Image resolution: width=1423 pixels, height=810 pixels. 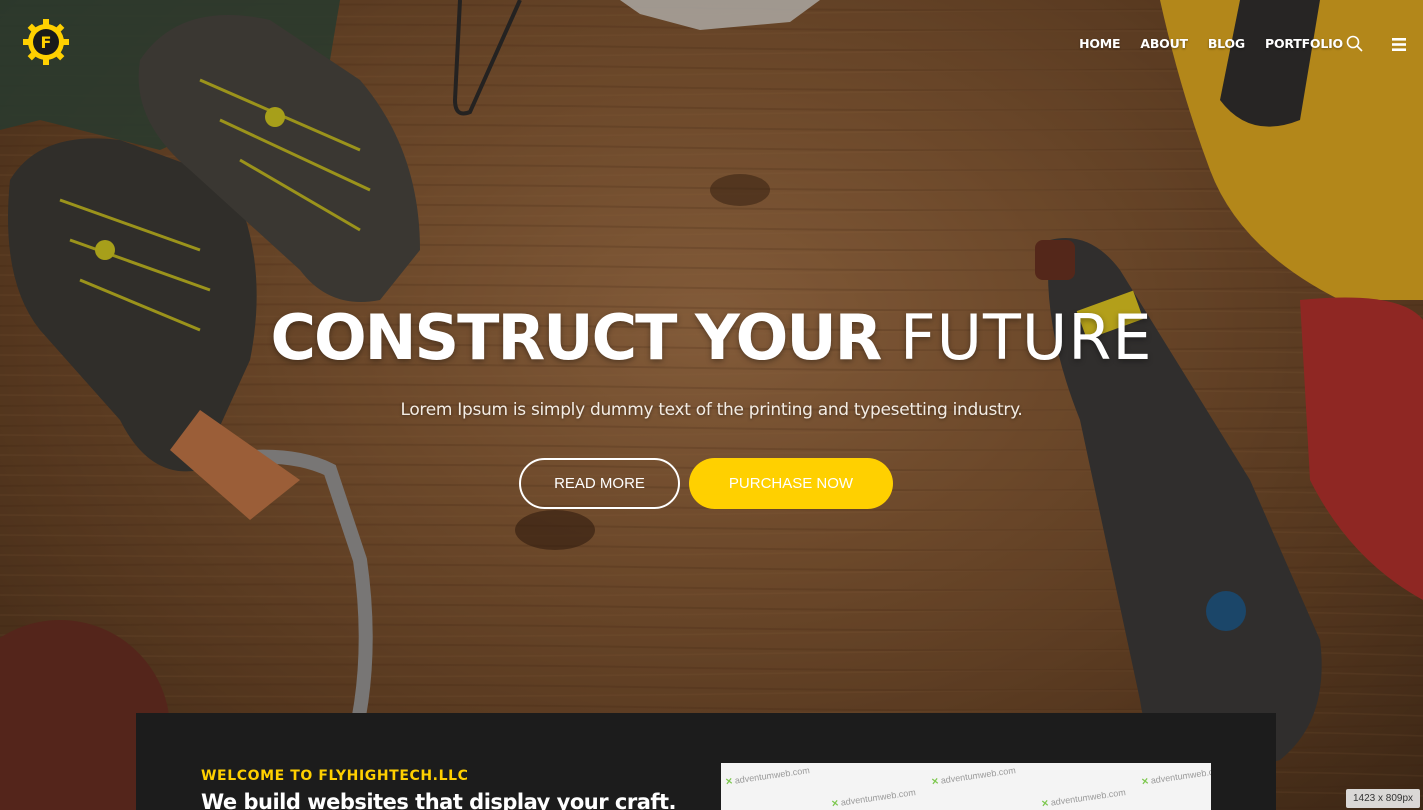 What do you see at coordinates (1226, 43) in the screenshot?
I see `nav-item-blog: BLOG` at bounding box center [1226, 43].